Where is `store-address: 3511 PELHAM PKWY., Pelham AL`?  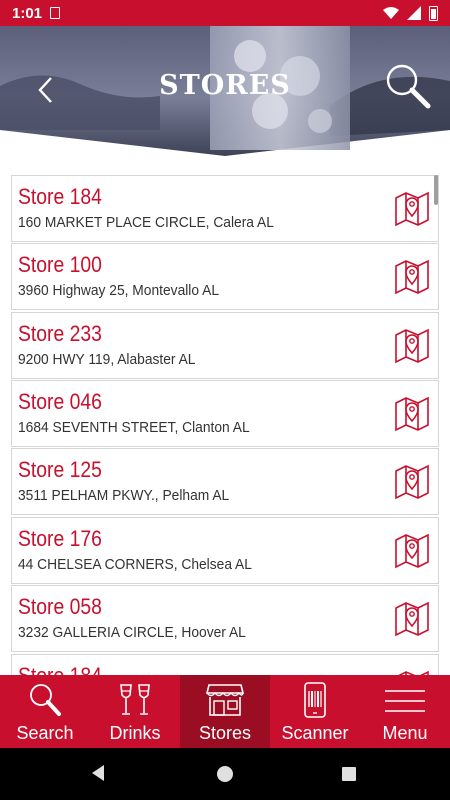 store-address: 3511 PELHAM PKWY., Pelham AL is located at coordinates (124, 495).